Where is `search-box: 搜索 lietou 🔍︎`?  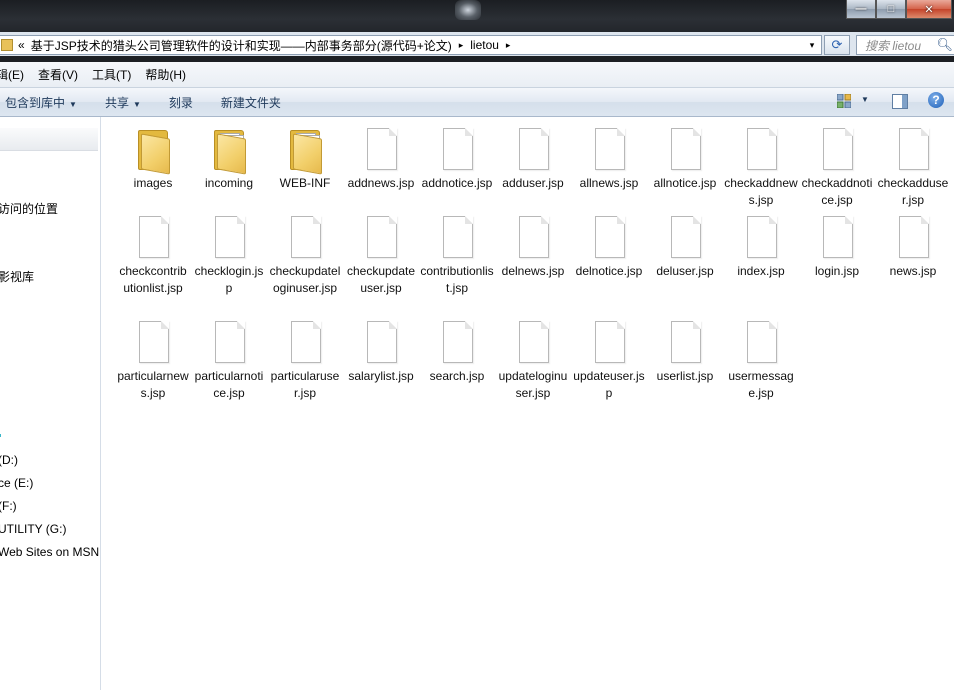
search-box: 搜索 lietou 🔍︎ is located at coordinates (905, 45).